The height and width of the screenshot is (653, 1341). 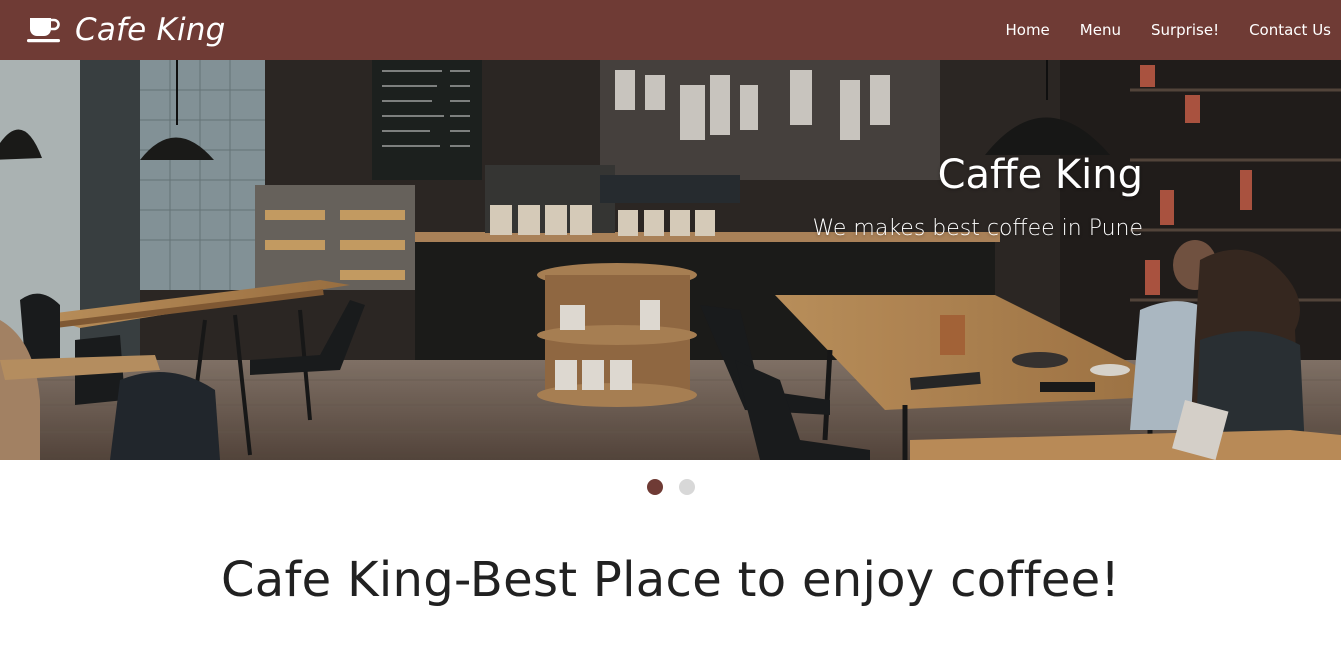 I want to click on nav-home-link: Home, so click(x=1027, y=30).